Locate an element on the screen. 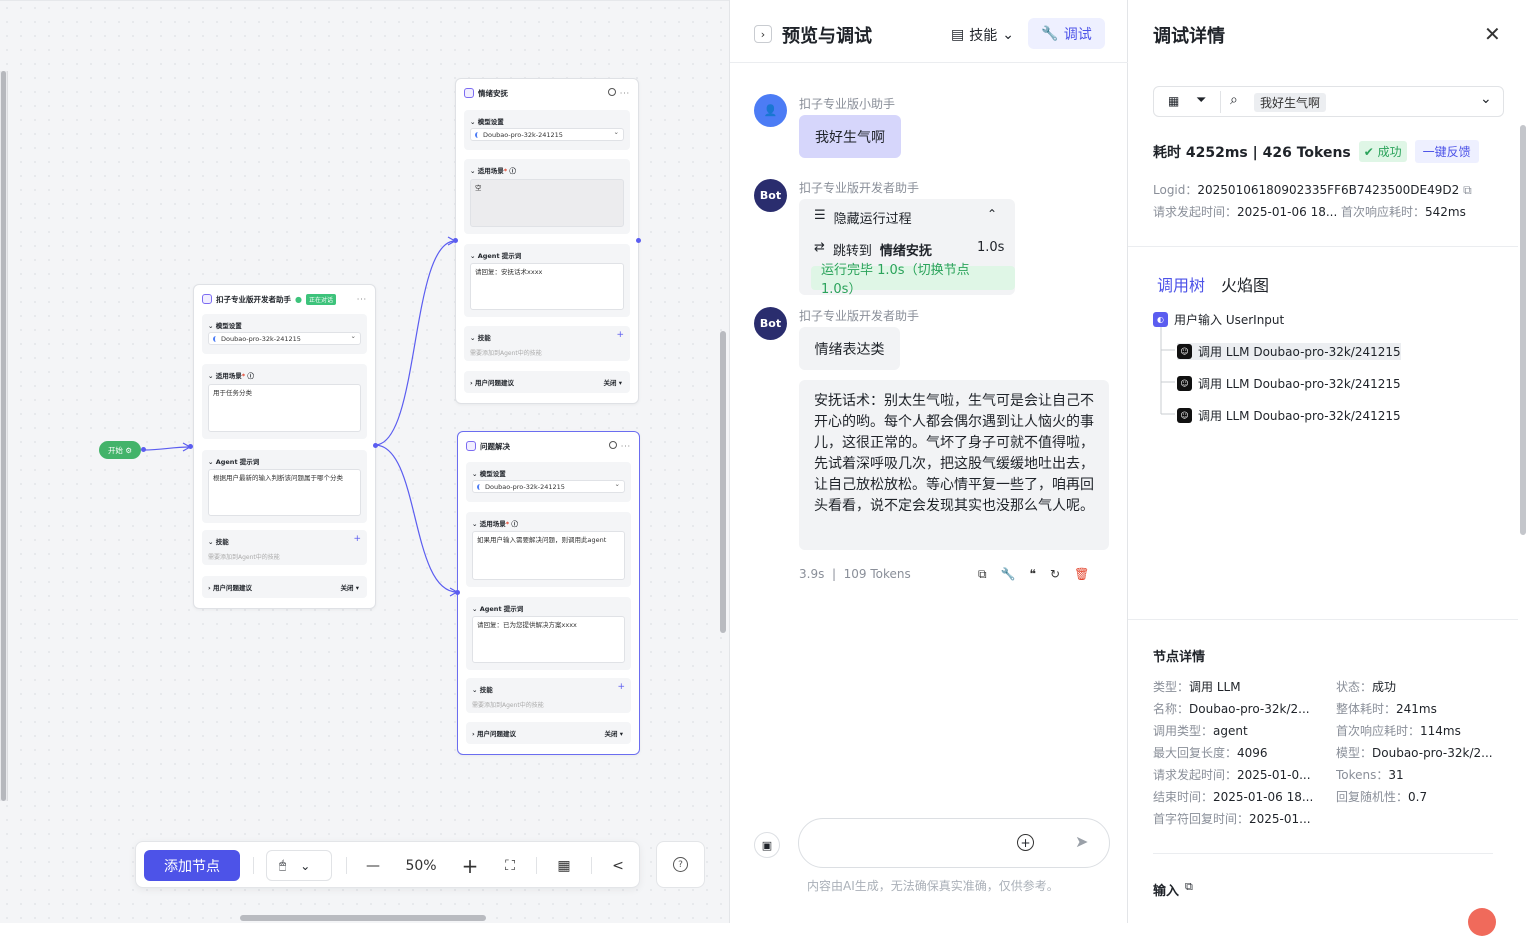 This screenshot has height=936, width=1528. delete-icon: 🗑 is located at coordinates (1081, 574).